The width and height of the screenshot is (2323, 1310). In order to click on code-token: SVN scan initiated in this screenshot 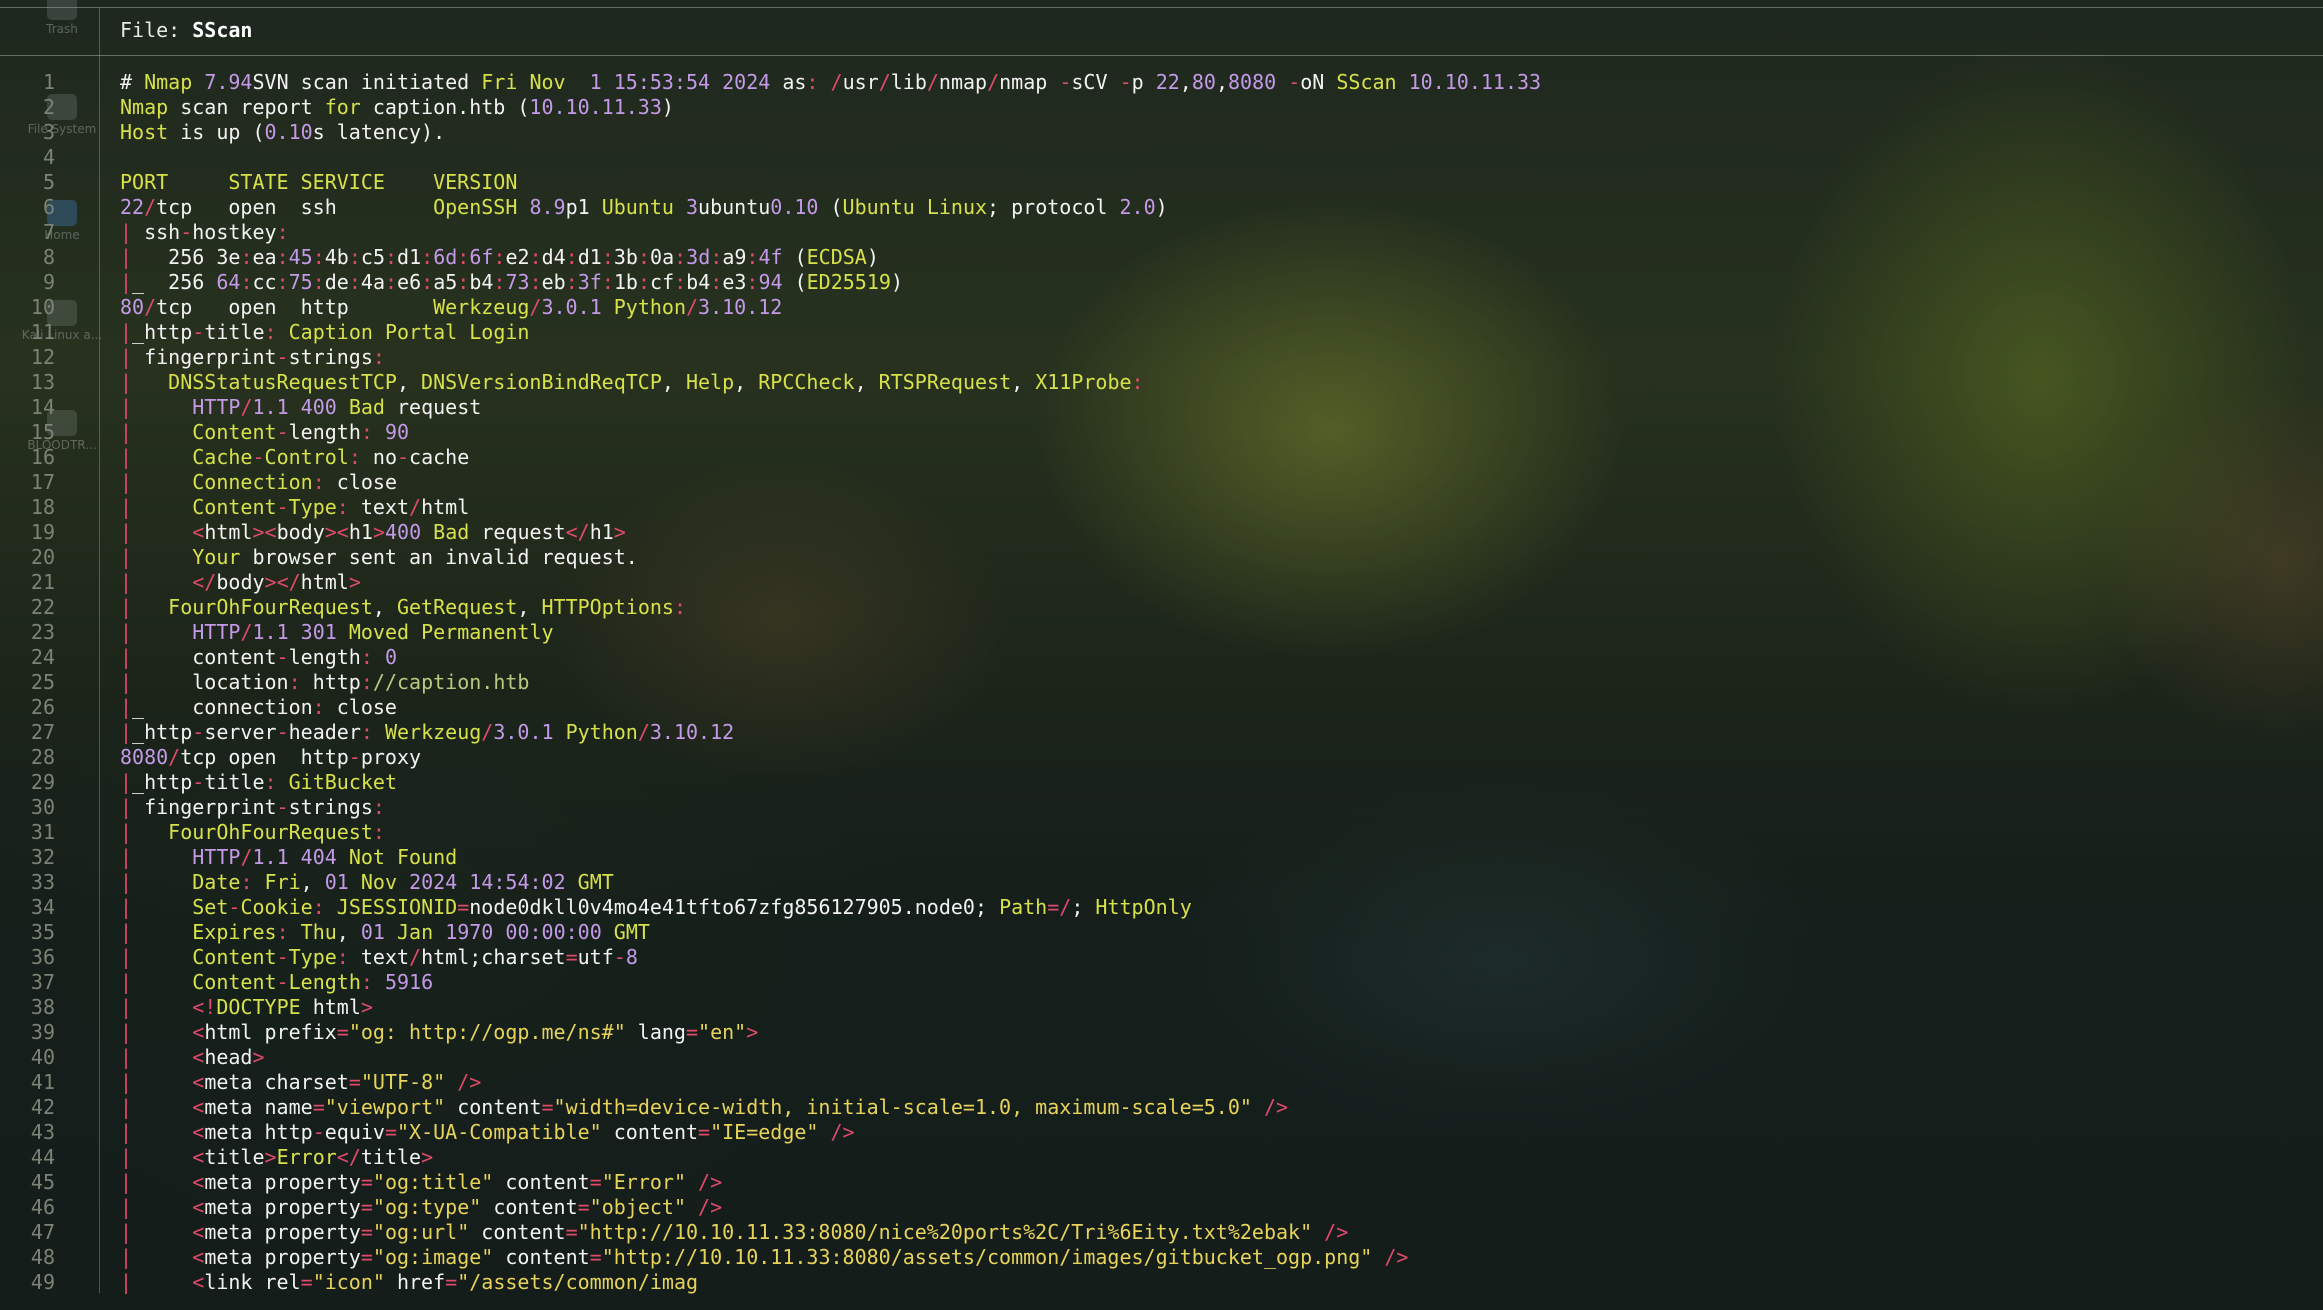, I will do `click(367, 82)`.